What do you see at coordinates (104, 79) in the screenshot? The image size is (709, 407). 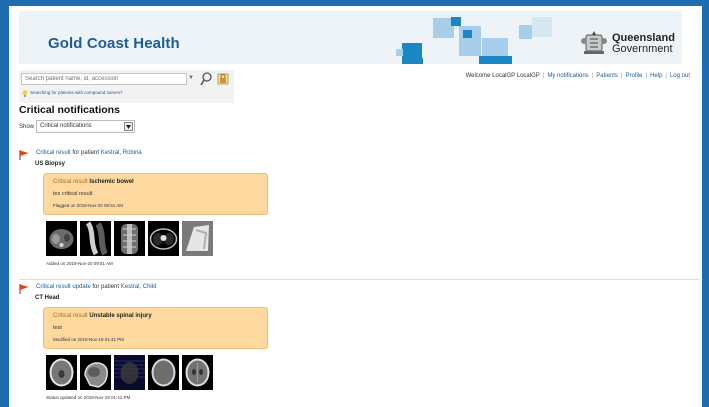 I see `search-input` at bounding box center [104, 79].